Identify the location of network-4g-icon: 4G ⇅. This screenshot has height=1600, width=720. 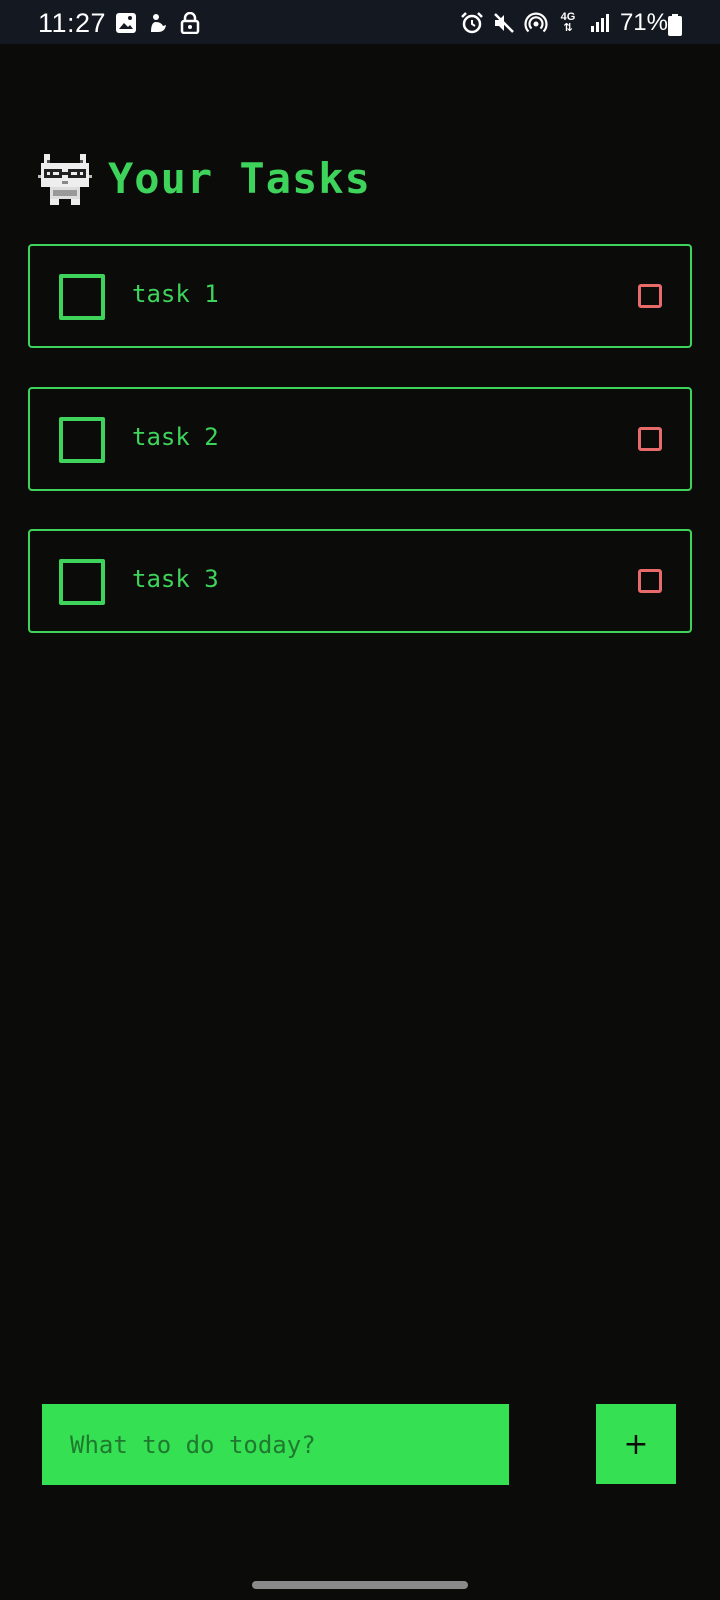
(568, 23).